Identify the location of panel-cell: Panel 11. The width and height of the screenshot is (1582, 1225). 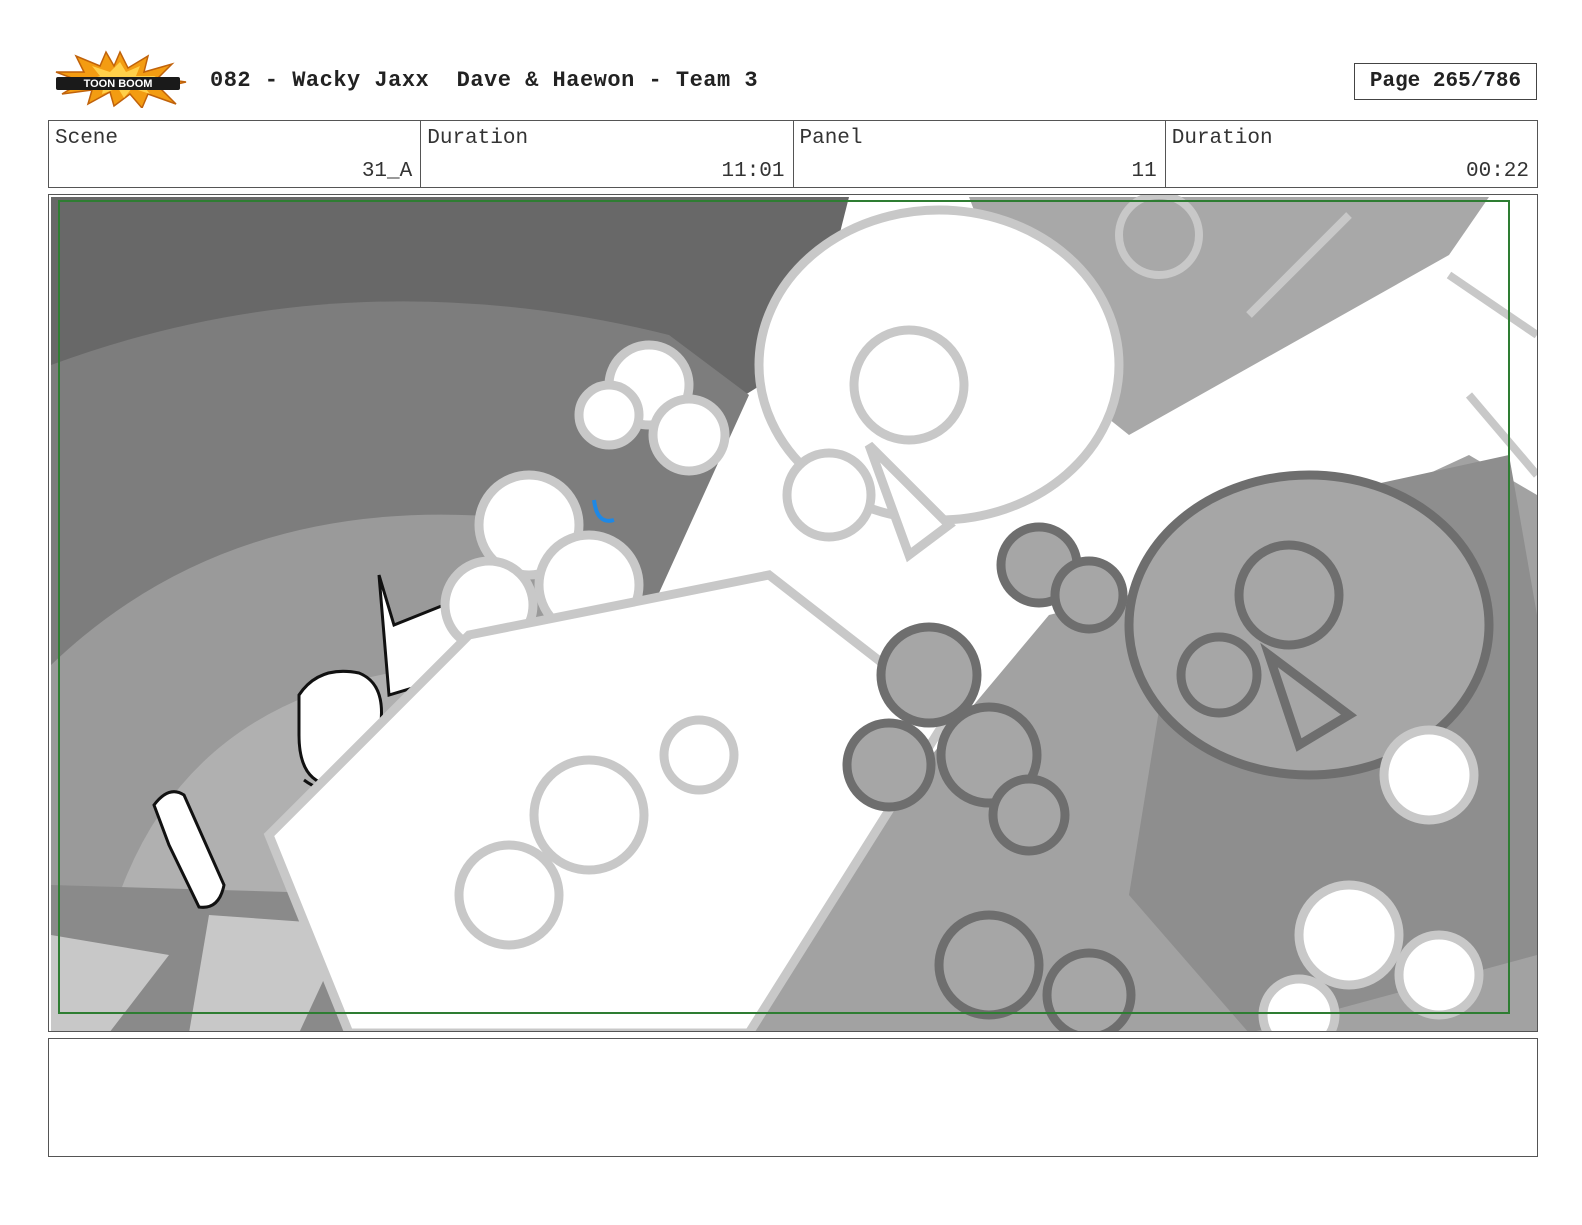
(980, 154).